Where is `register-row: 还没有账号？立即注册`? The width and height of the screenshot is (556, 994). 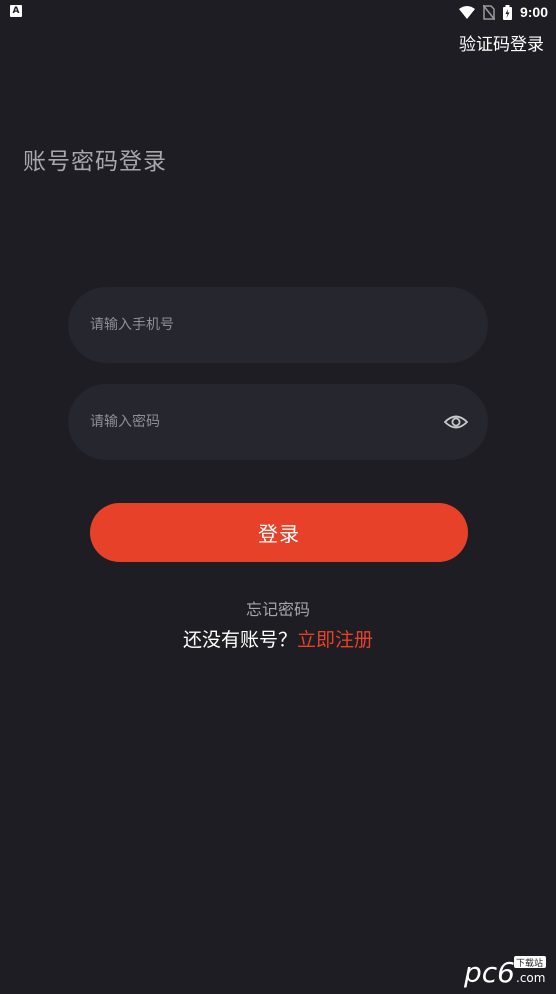
register-row: 还没有账号？立即注册 is located at coordinates (278, 638).